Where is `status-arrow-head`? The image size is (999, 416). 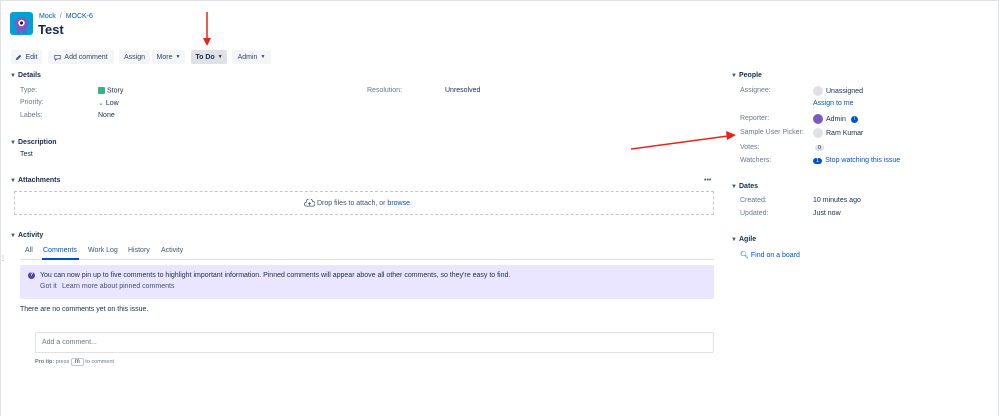
status-arrow-head is located at coordinates (207, 42).